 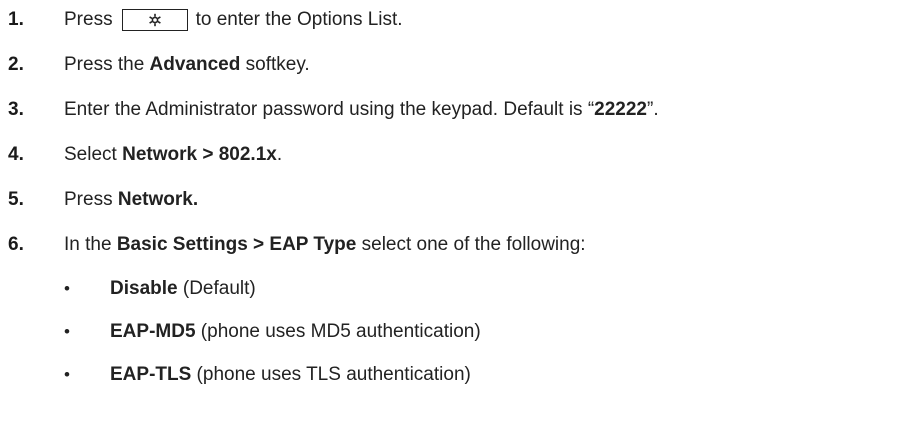 I want to click on step-4: 4. Select Network > 802.1x ., so click(x=141, y=155).